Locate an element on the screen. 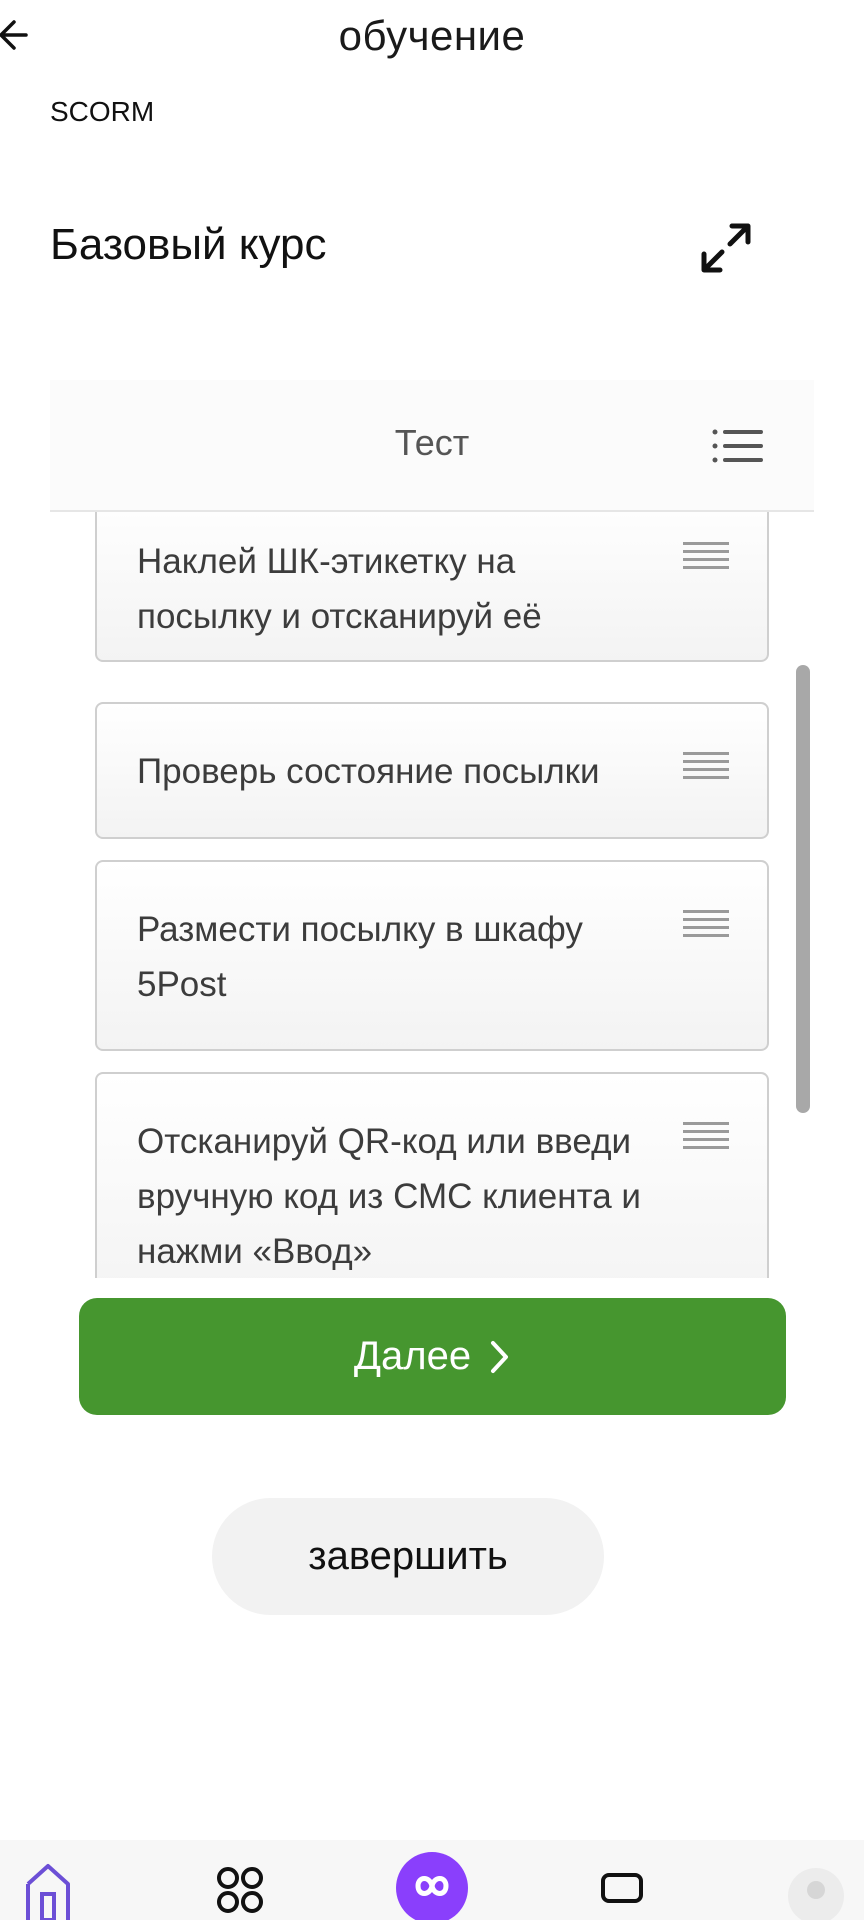  sortable-item: Размести посылку в шкафу 5Post is located at coordinates (432, 955).